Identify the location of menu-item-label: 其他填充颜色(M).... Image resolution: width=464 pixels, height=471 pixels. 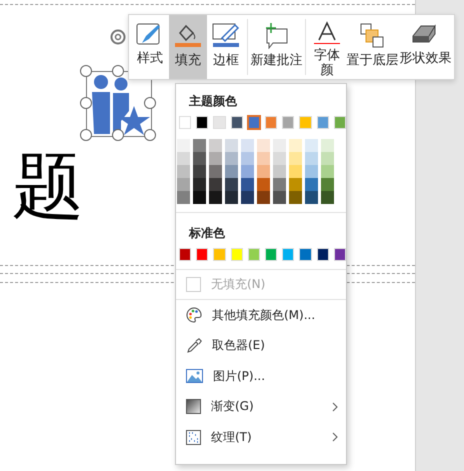
(264, 315).